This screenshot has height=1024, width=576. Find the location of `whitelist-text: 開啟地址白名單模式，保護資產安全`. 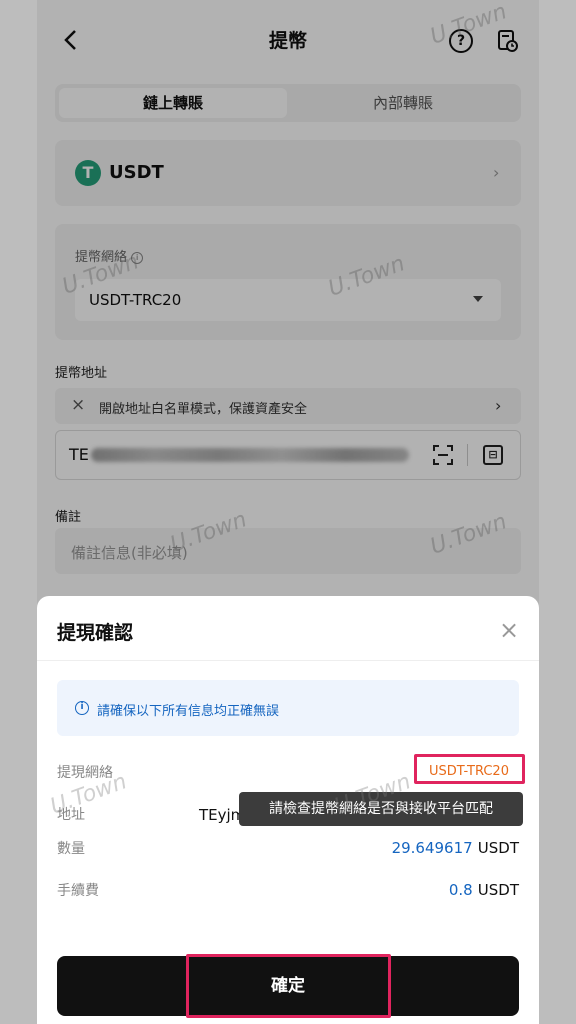

whitelist-text: 開啟地址白名單模式，保護資產安全 is located at coordinates (203, 409).